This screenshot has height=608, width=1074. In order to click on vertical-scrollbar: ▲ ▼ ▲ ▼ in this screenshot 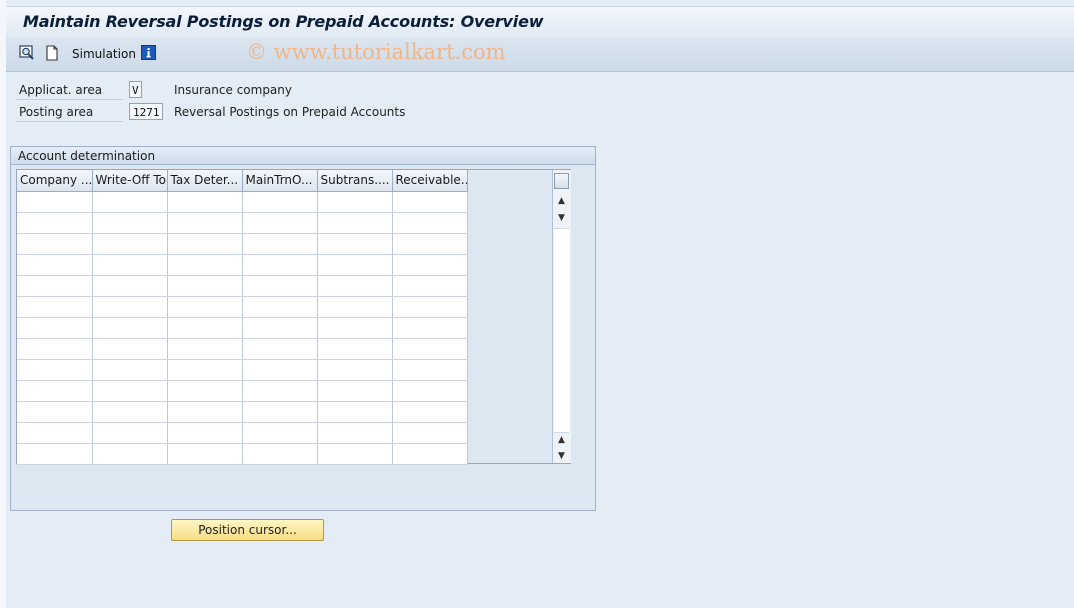, I will do `click(561, 316)`.